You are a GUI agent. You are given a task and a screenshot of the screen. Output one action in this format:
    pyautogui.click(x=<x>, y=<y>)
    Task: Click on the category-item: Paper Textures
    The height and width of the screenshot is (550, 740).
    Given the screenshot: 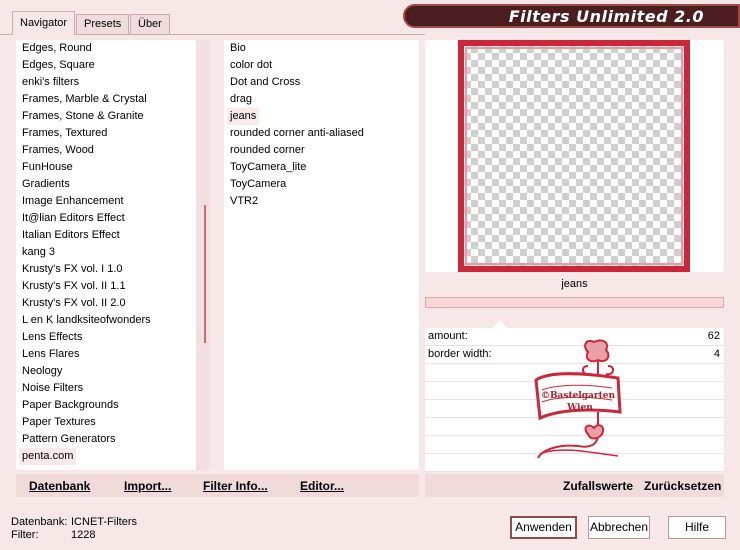 What is the action you would take?
    pyautogui.click(x=59, y=422)
    